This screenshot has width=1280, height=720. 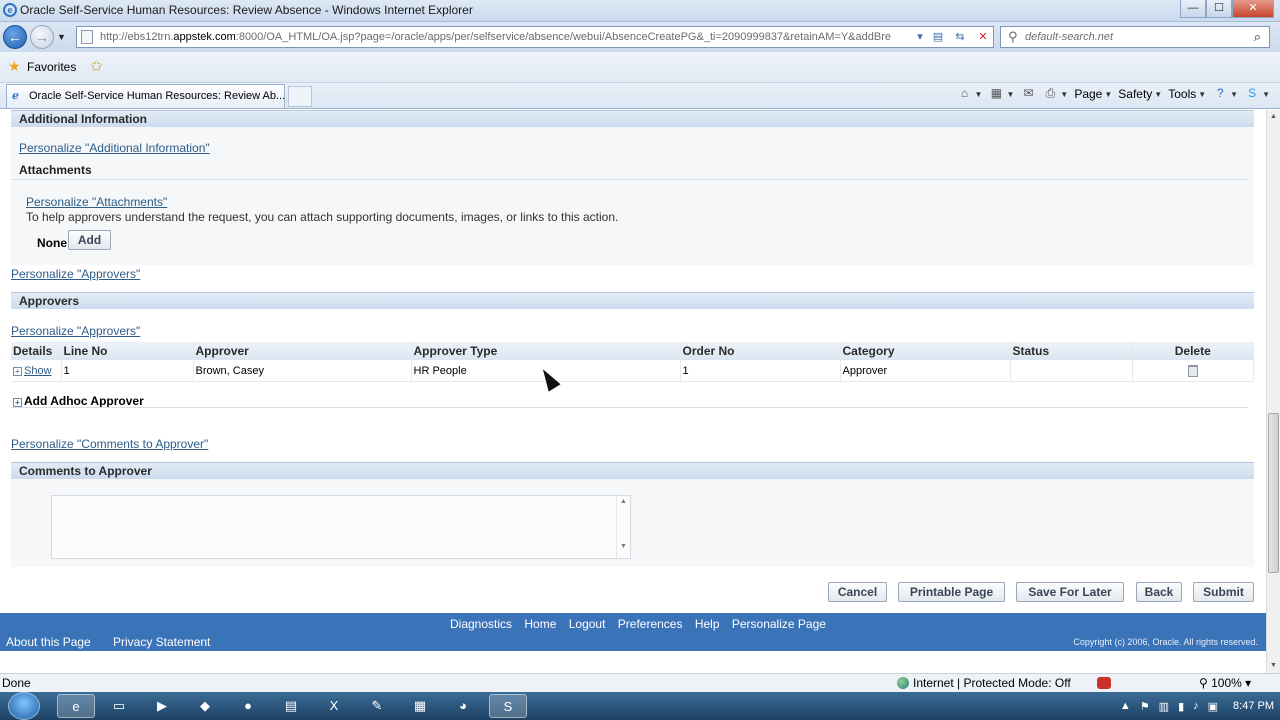 What do you see at coordinates (24, 706) in the screenshot?
I see `start-button` at bounding box center [24, 706].